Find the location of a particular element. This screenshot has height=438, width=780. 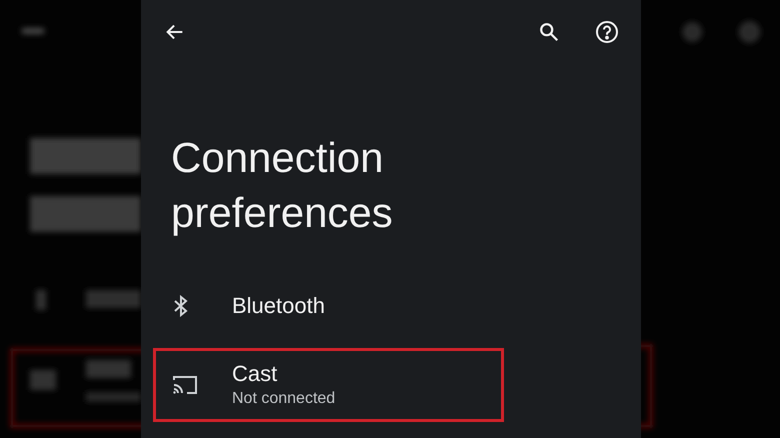

search-icon is located at coordinates (549, 32).